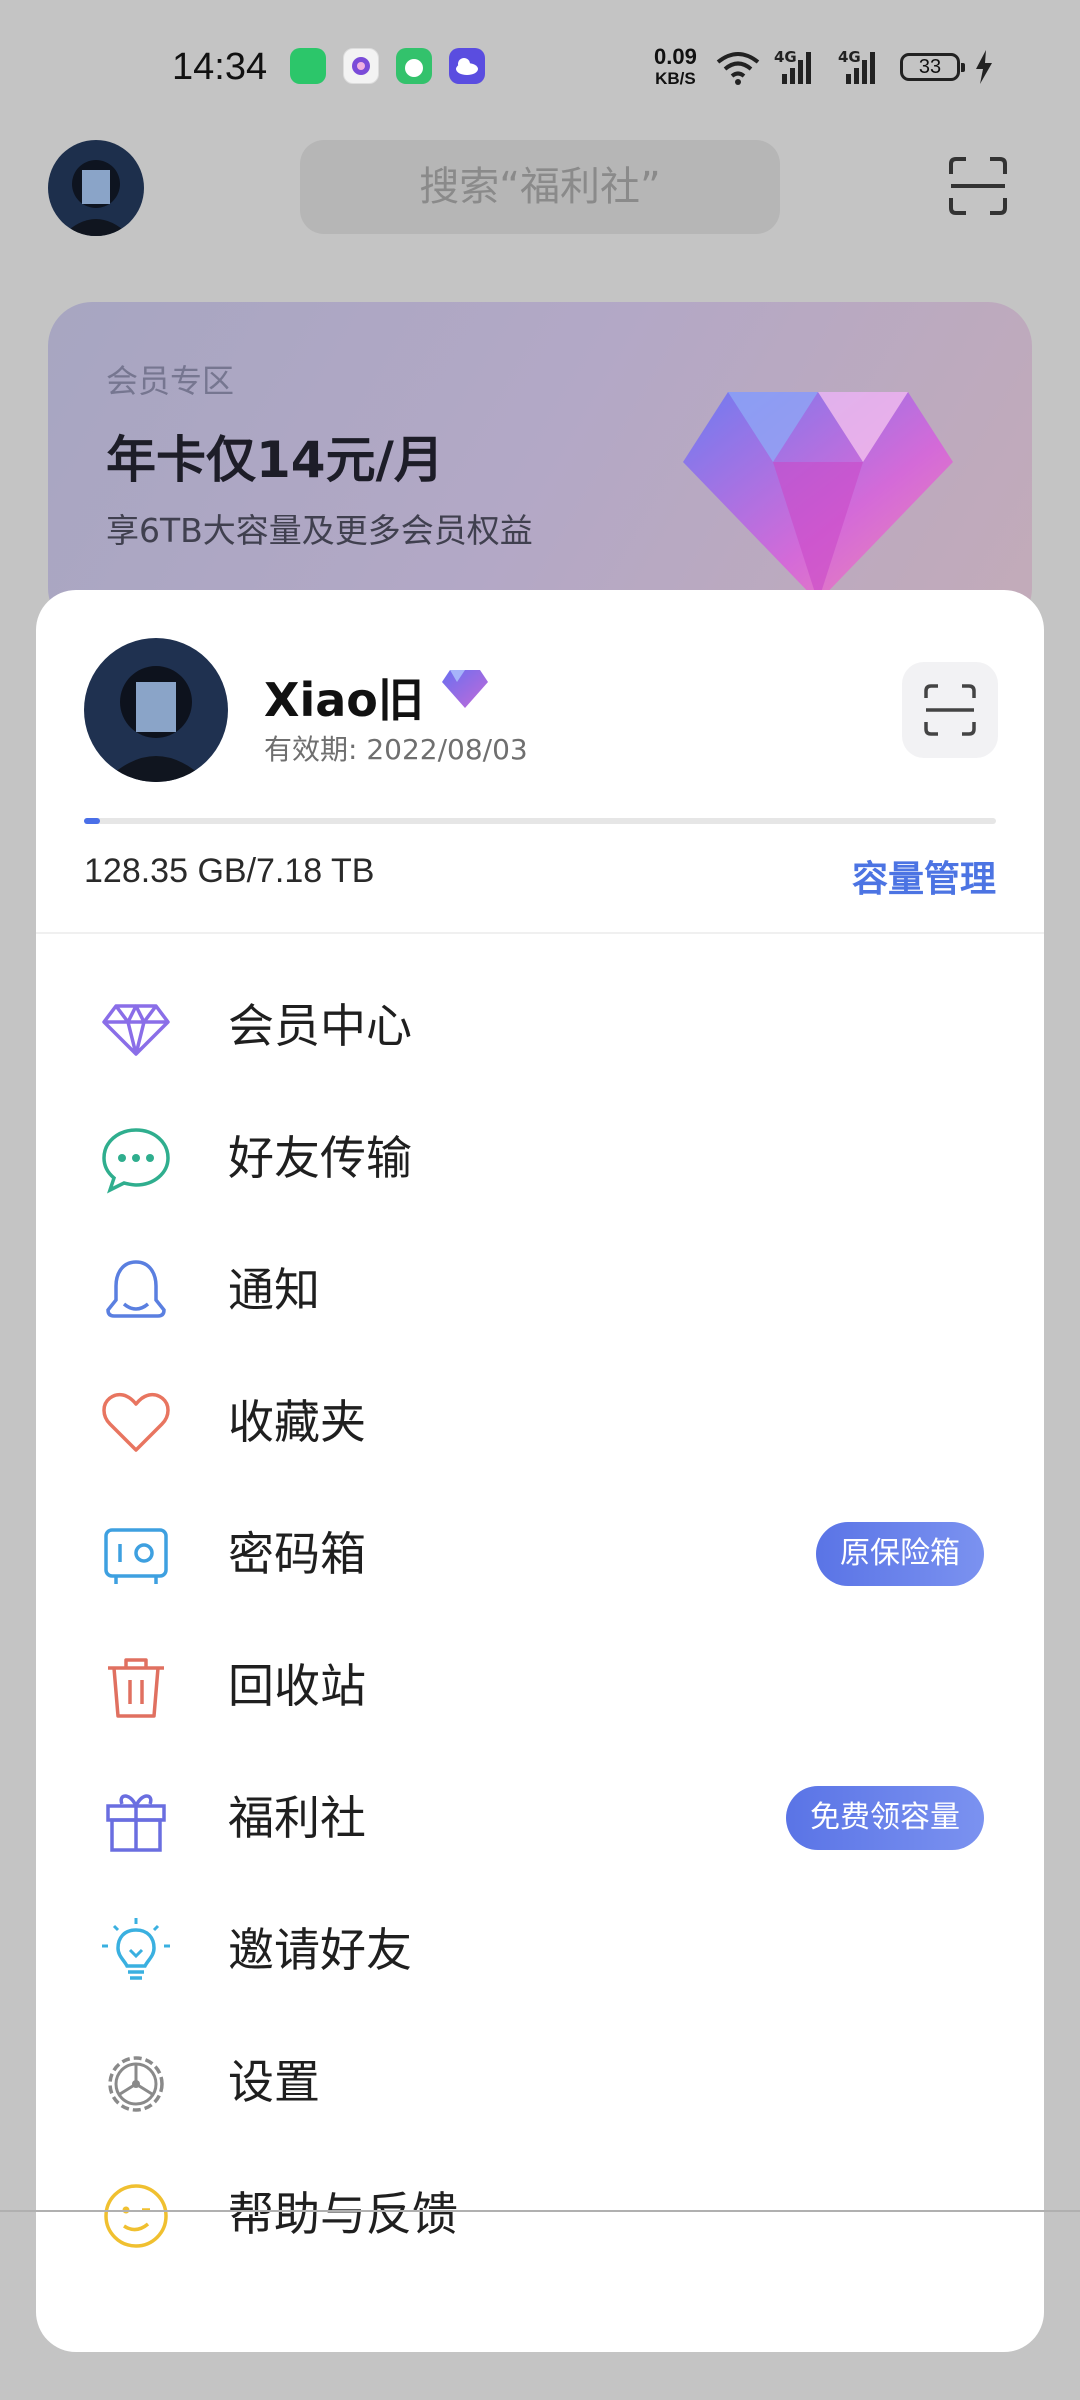  I want to click on promo-card: 会员专区 年卡仅14元/月 享6TB大容量及更多会员权益, so click(540, 467).